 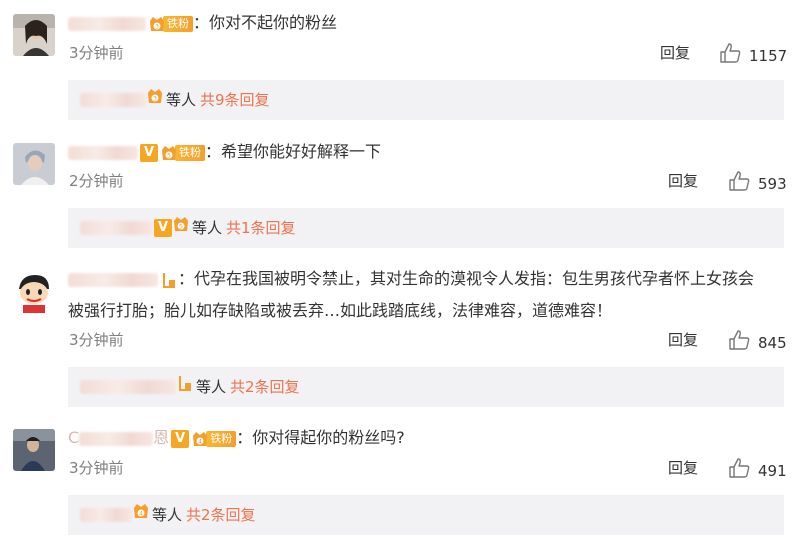 I want to click on view-replies-link: 共1条回复, so click(x=261, y=228).